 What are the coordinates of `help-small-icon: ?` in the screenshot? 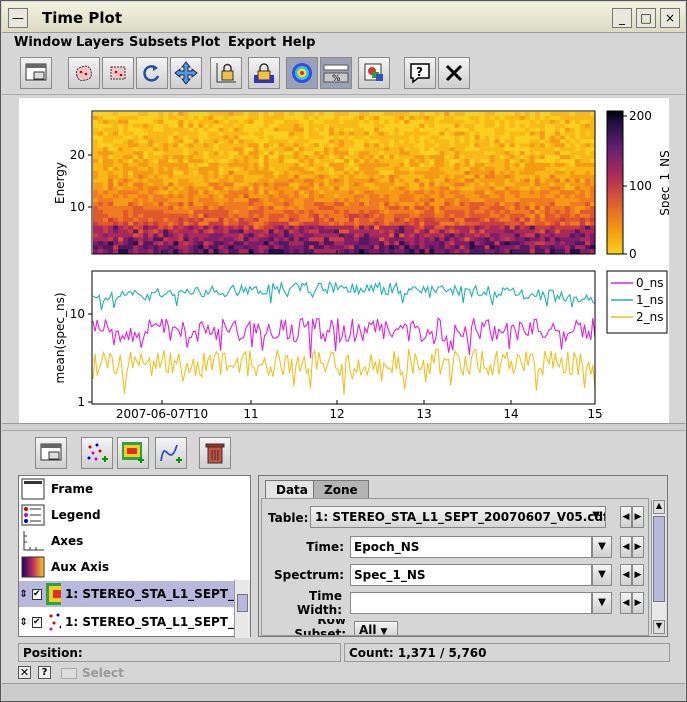 It's located at (44, 672).